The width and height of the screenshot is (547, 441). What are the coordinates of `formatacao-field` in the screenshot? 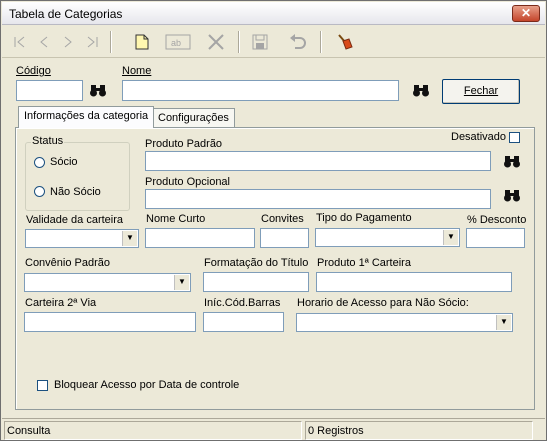 It's located at (256, 282).